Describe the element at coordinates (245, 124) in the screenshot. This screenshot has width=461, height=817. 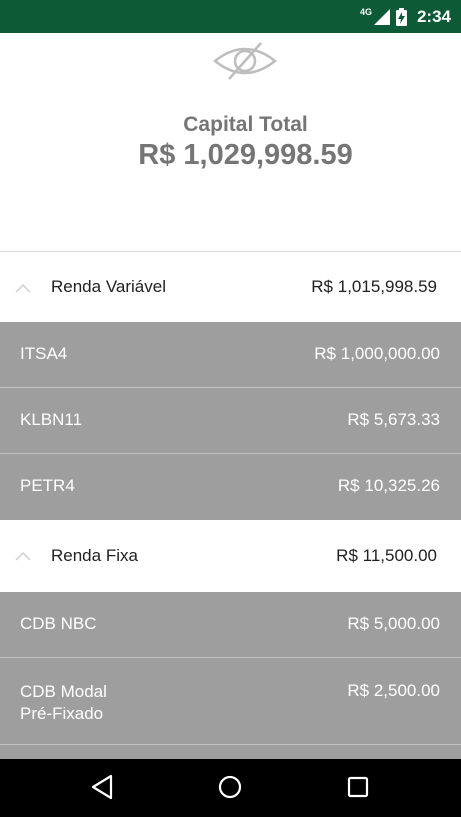
I see `capital-total-label: Capital Total` at that location.